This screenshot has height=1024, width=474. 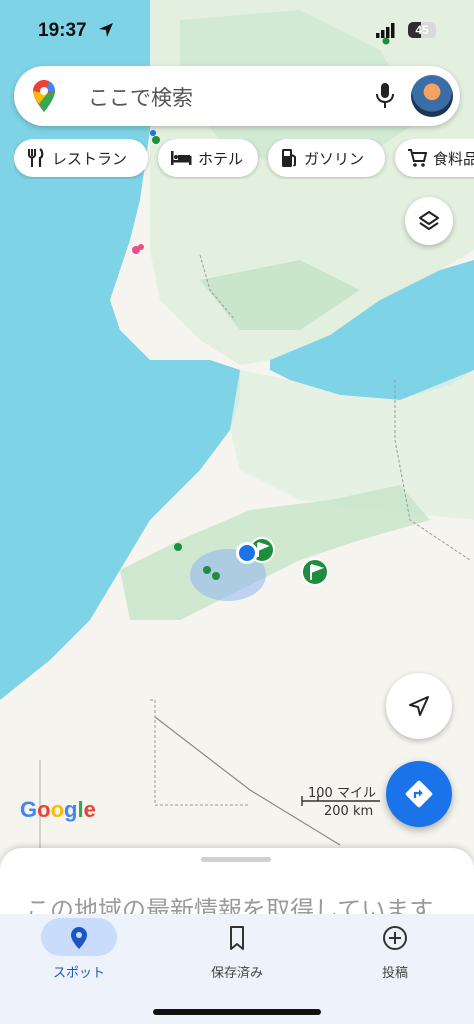 I want to click on chip-label: ホテル, so click(x=221, y=158).